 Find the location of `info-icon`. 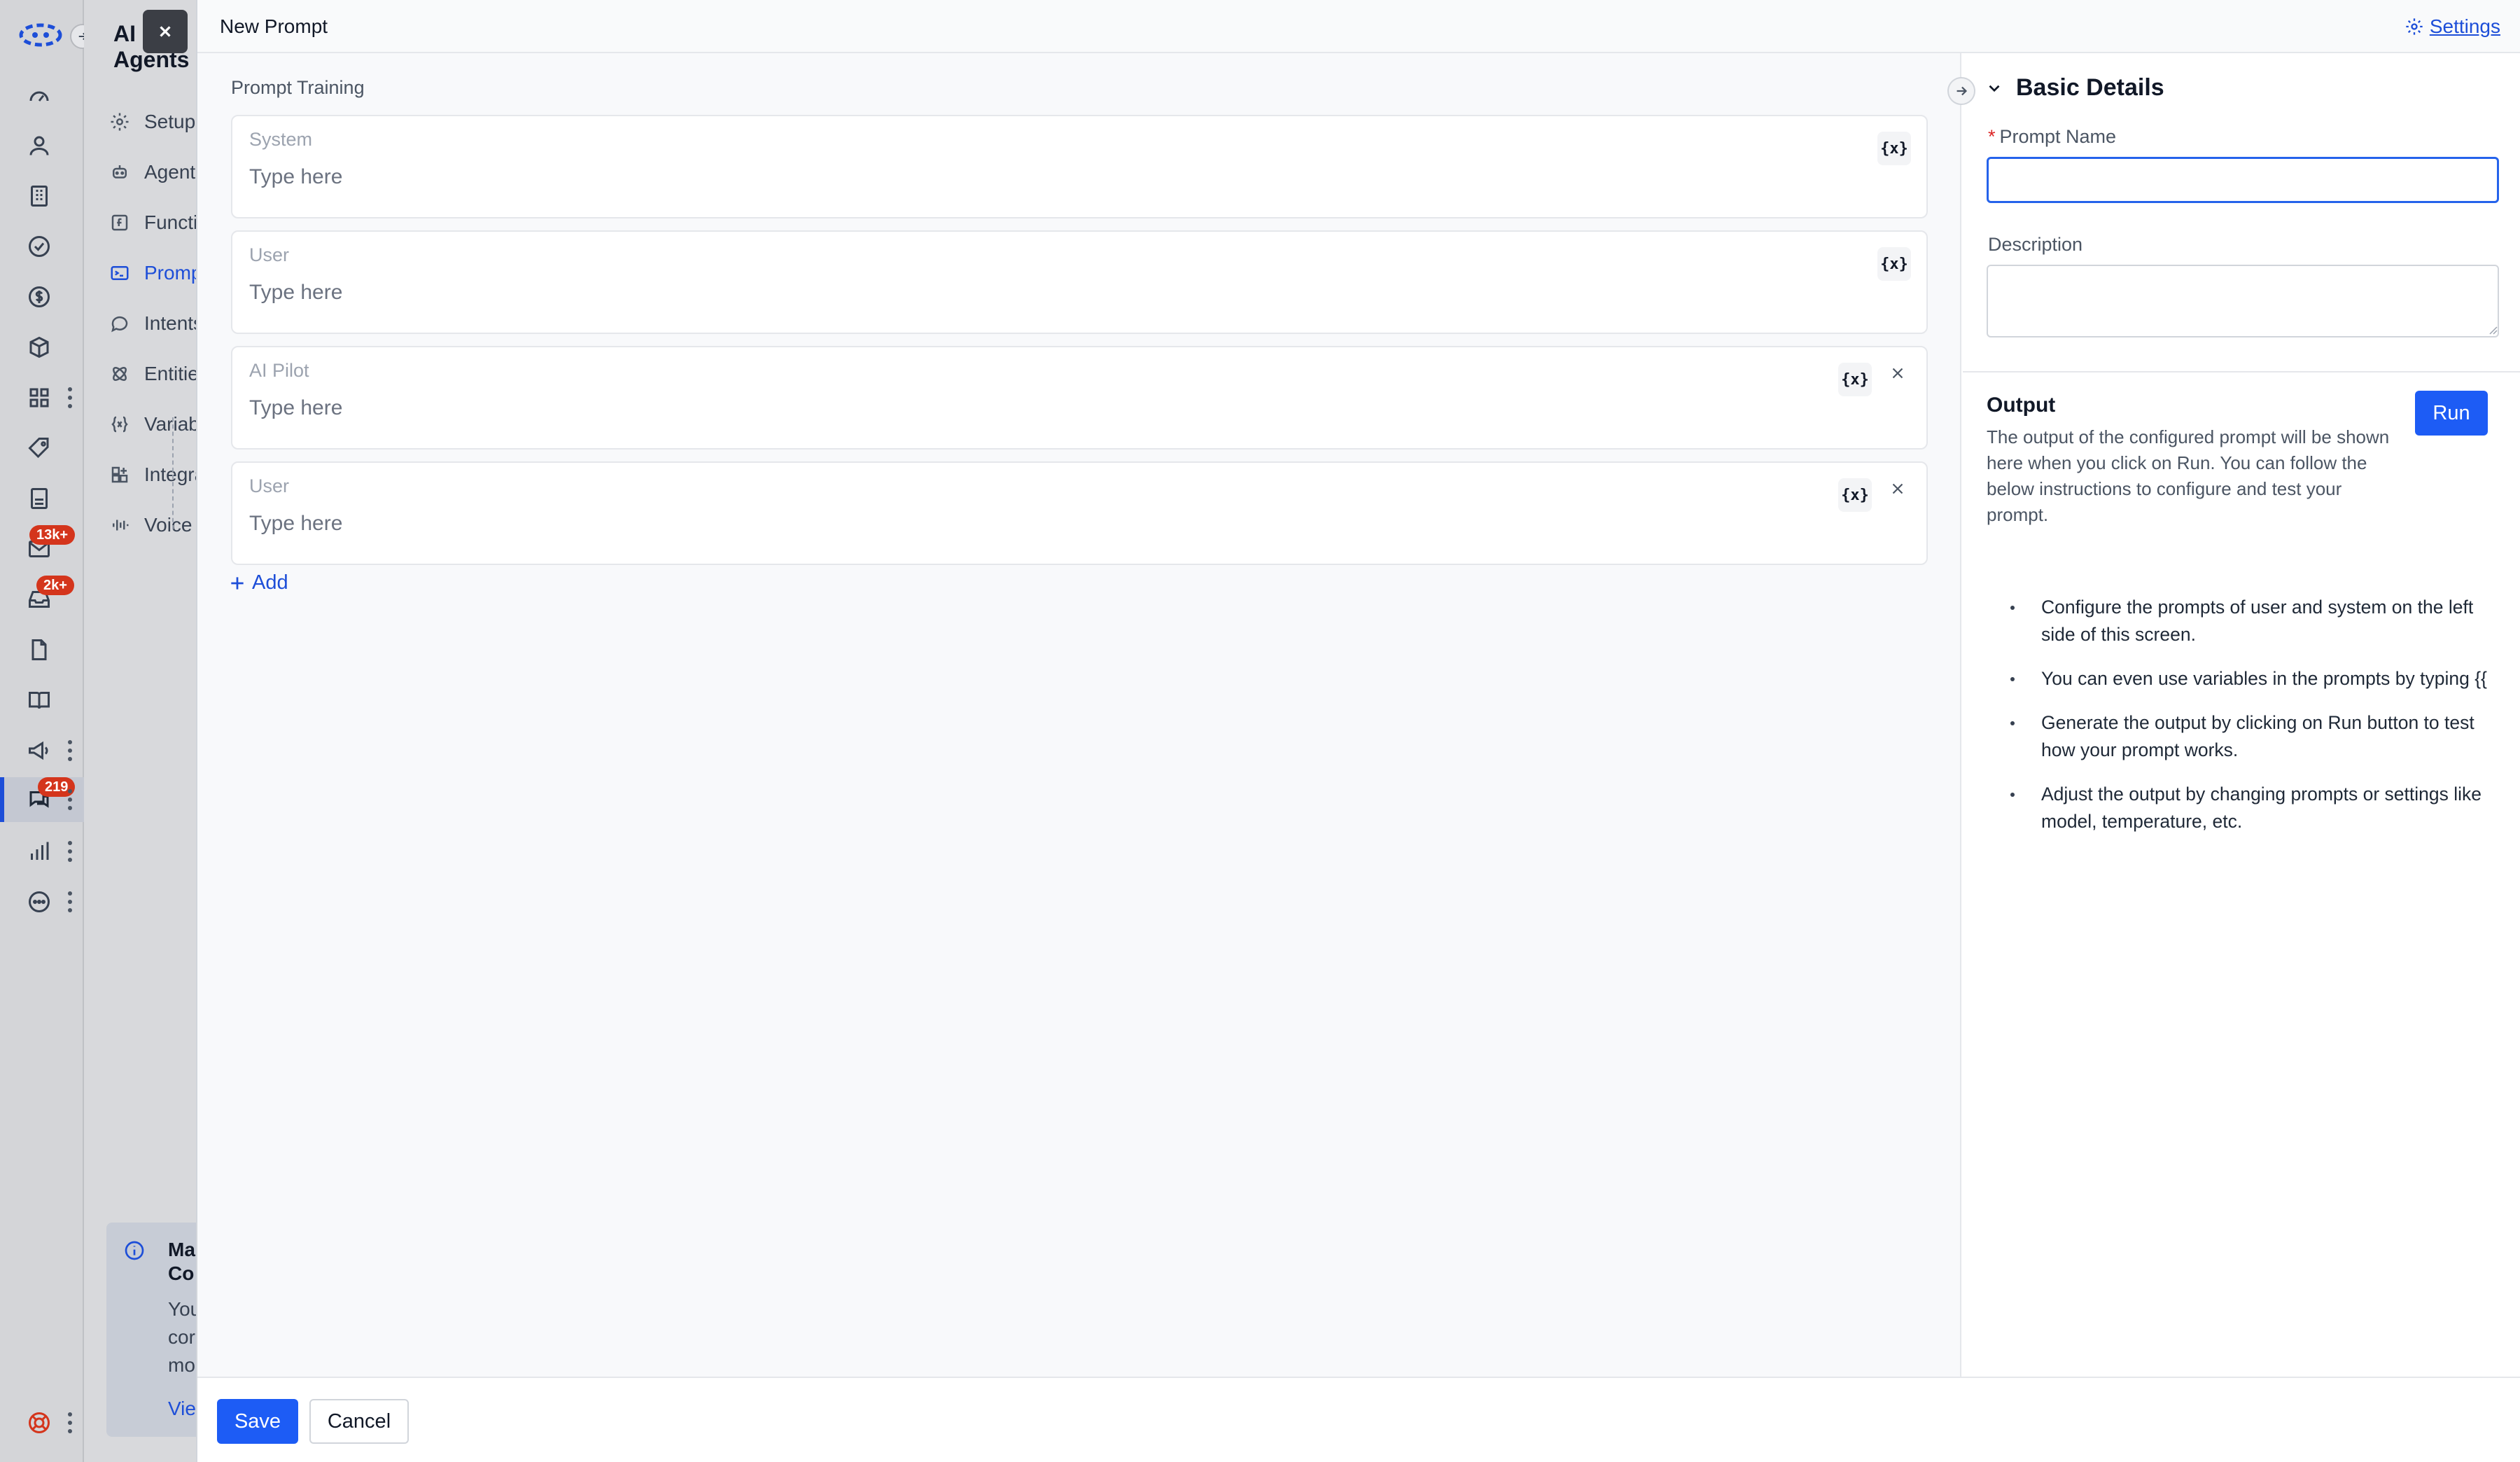

info-icon is located at coordinates (134, 1250).